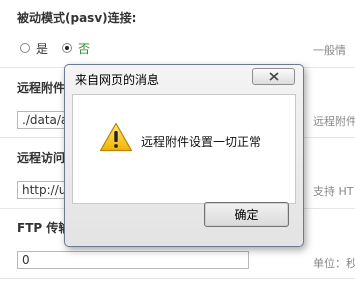  I want to click on pasv-yes-label: 是, so click(42, 48).